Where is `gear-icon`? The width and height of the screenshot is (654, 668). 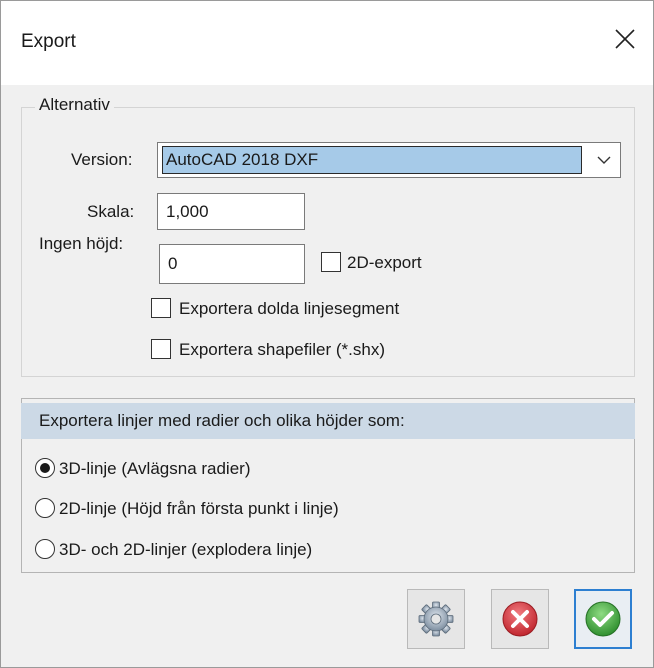
gear-icon is located at coordinates (436, 619).